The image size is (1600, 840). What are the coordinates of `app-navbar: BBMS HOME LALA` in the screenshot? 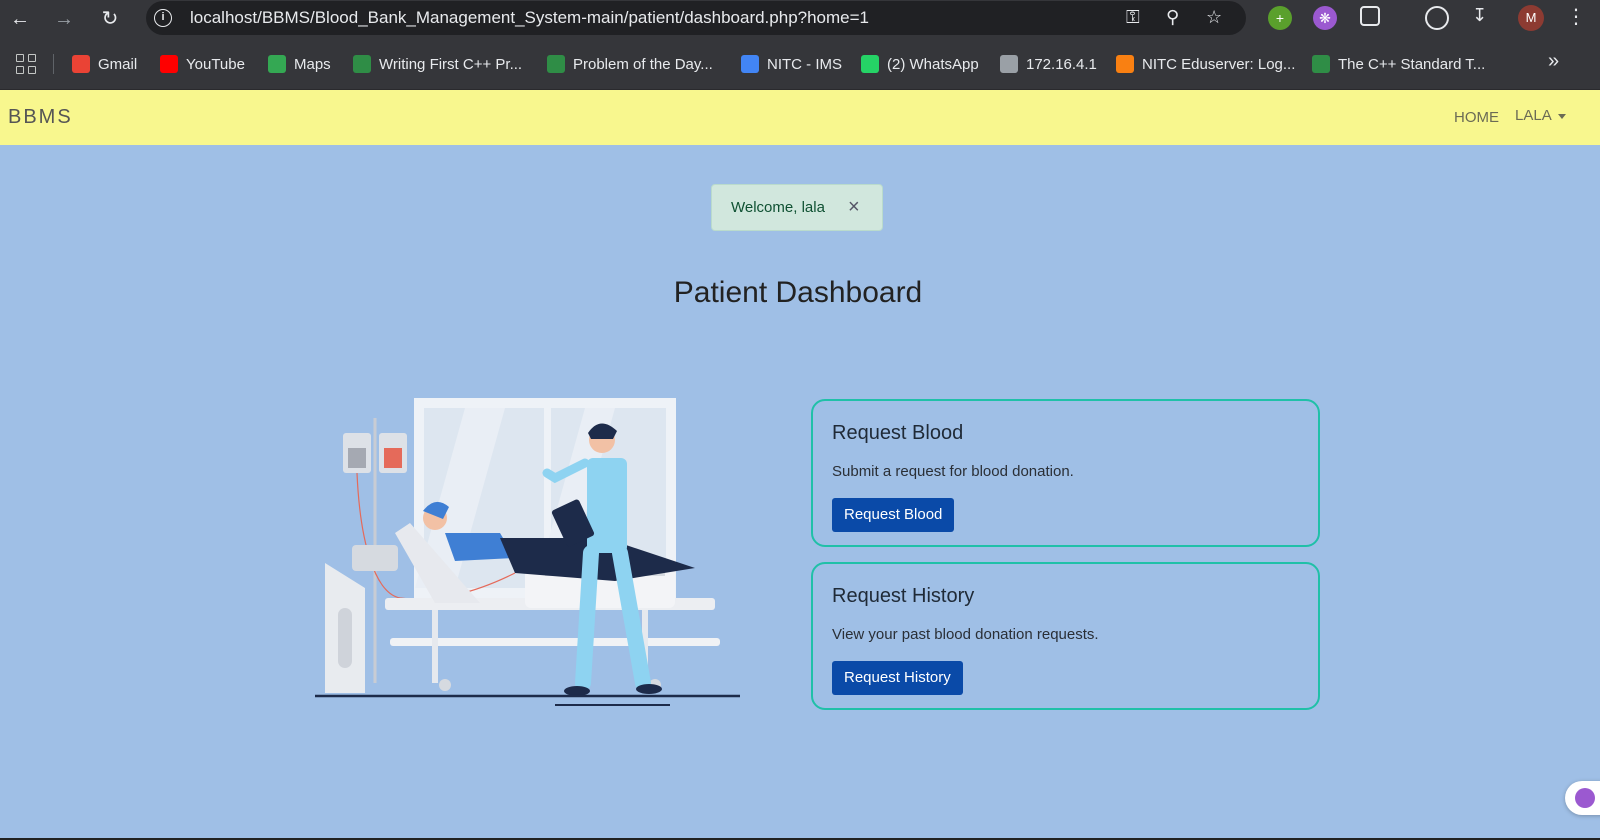 It's located at (800, 117).